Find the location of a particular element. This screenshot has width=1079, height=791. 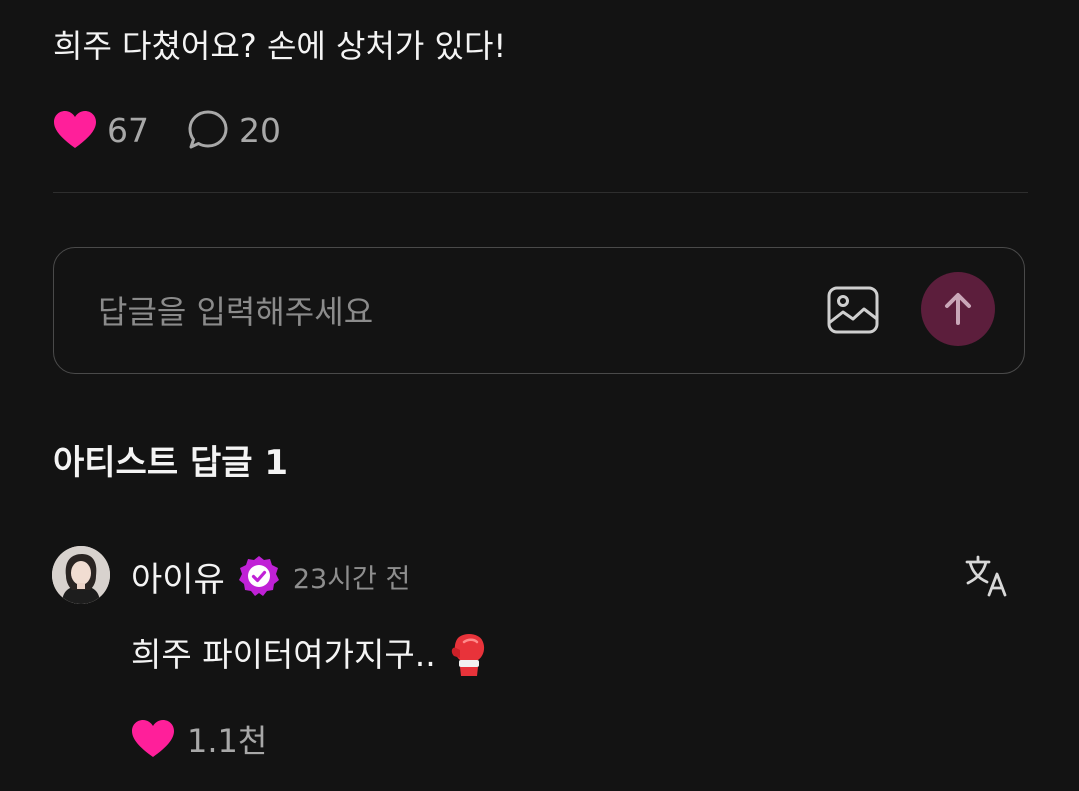

comment-header: 아이유 23시간 전 is located at coordinates (271, 576).